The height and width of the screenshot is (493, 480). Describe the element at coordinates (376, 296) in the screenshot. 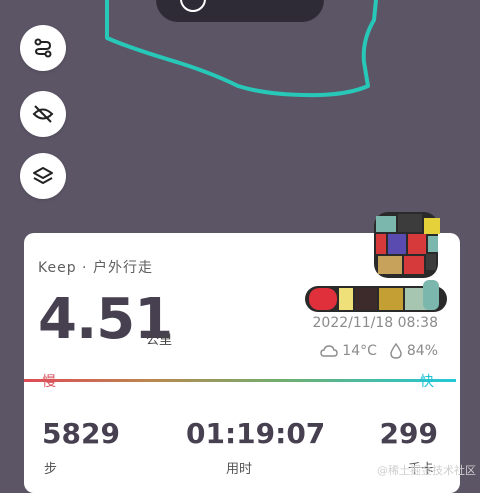

I see `signature-image` at that location.